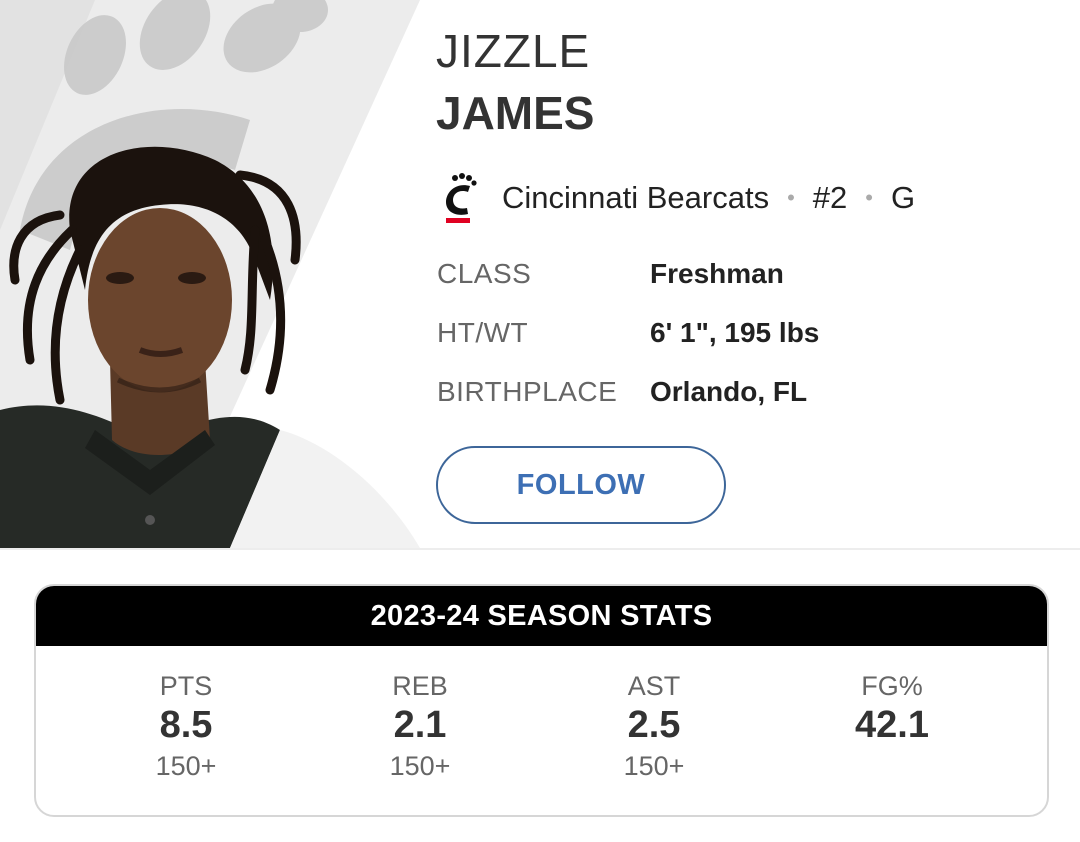 This screenshot has width=1080, height=842. Describe the element at coordinates (654, 686) in the screenshot. I see `stat-label: AST` at that location.